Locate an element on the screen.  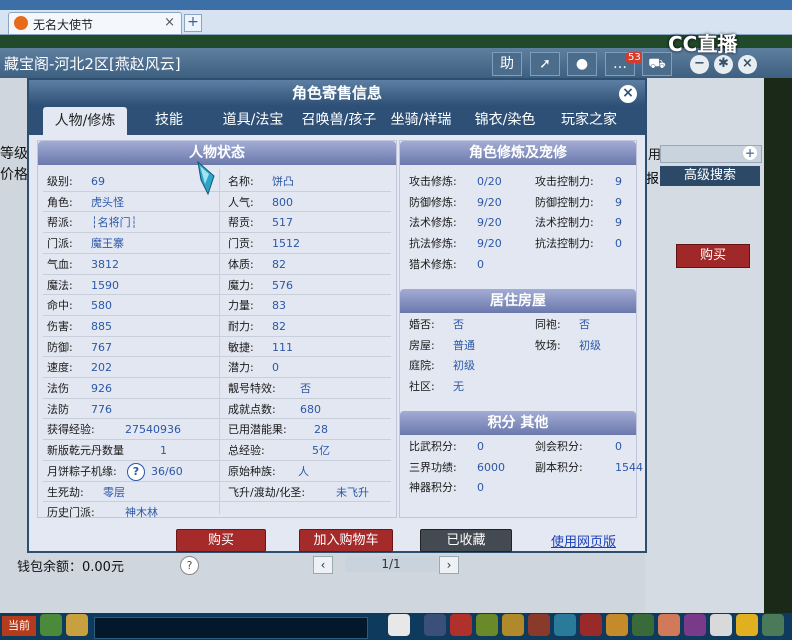
stat-value: 767 is located at coordinates (101, 347).